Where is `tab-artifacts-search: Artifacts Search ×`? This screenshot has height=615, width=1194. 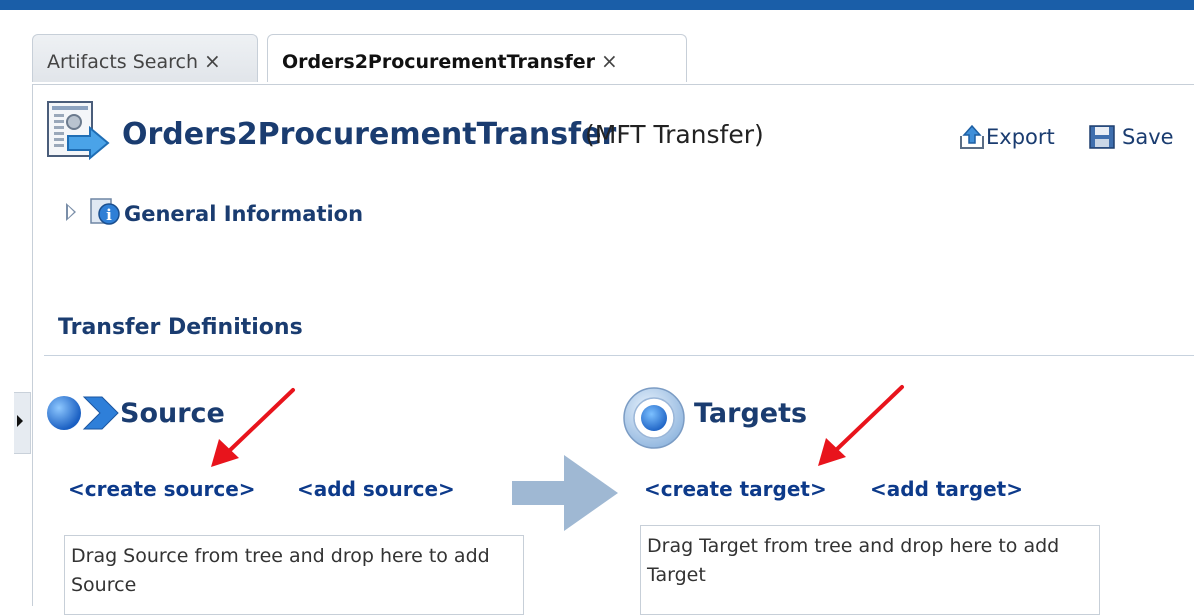
tab-artifacts-search: Artifacts Search × is located at coordinates (145, 58).